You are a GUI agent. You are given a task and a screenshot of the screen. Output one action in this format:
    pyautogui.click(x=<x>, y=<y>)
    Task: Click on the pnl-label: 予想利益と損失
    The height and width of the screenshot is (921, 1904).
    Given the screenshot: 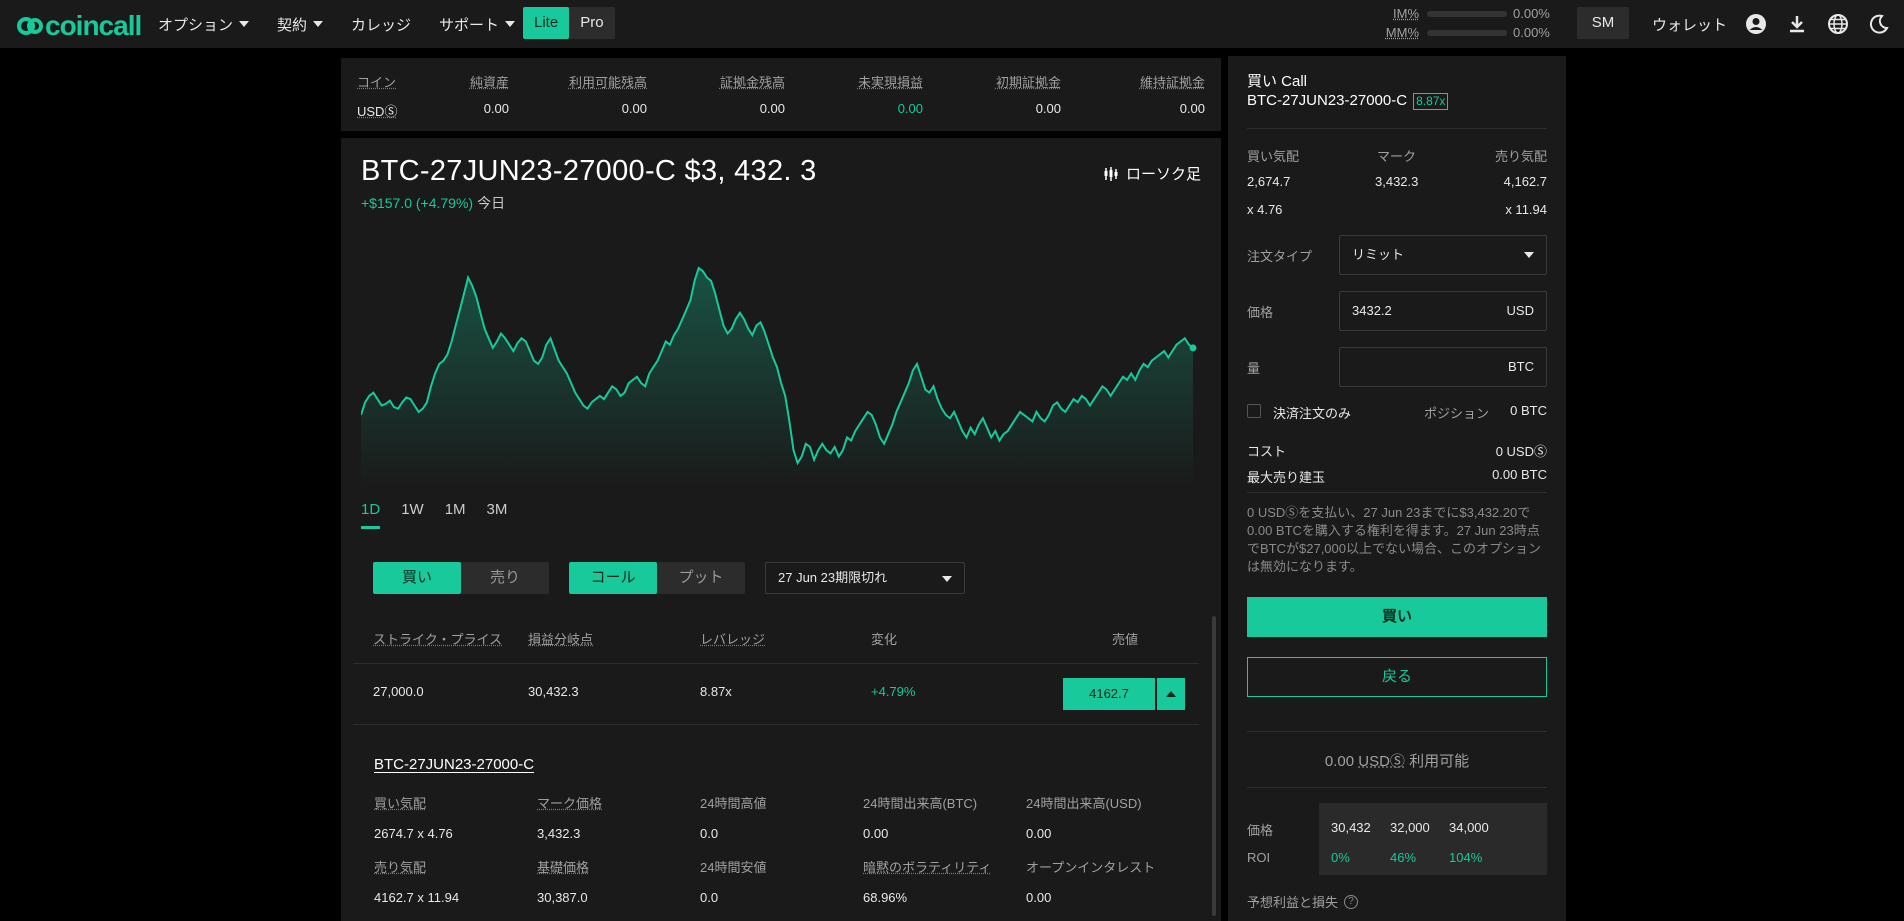 What is the action you would take?
    pyautogui.click(x=1293, y=902)
    